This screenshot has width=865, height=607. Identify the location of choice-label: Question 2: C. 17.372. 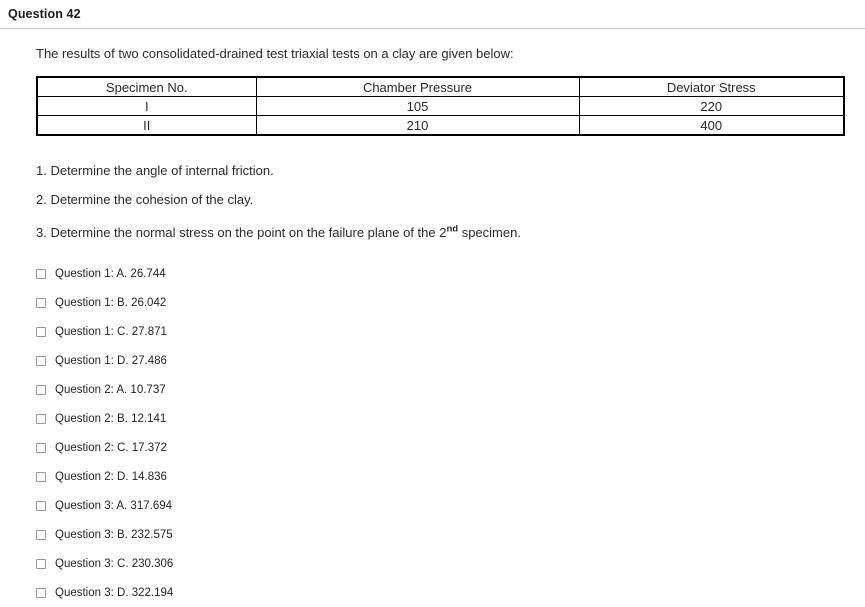
(111, 447).